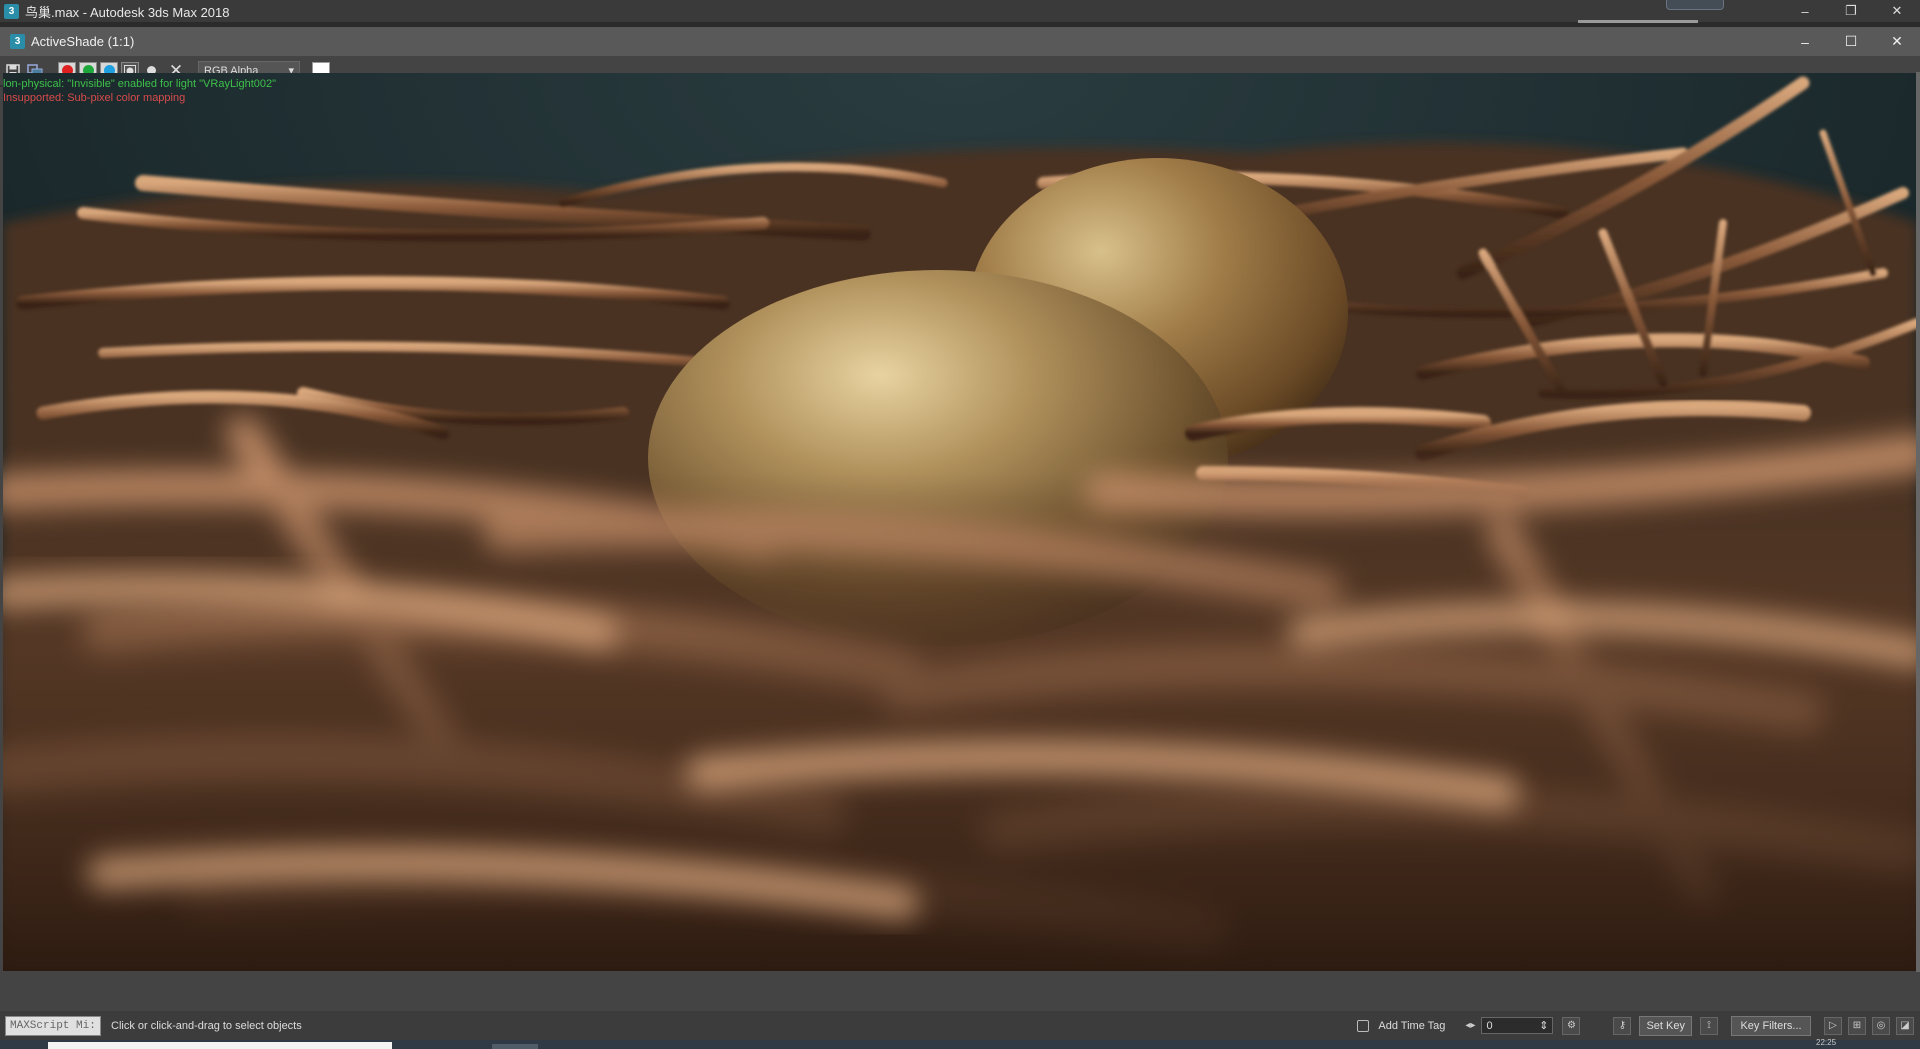 Image resolution: width=1920 pixels, height=1049 pixels. Describe the element at coordinates (1918, 522) in the screenshot. I see `viewport-scrollbar` at that location.